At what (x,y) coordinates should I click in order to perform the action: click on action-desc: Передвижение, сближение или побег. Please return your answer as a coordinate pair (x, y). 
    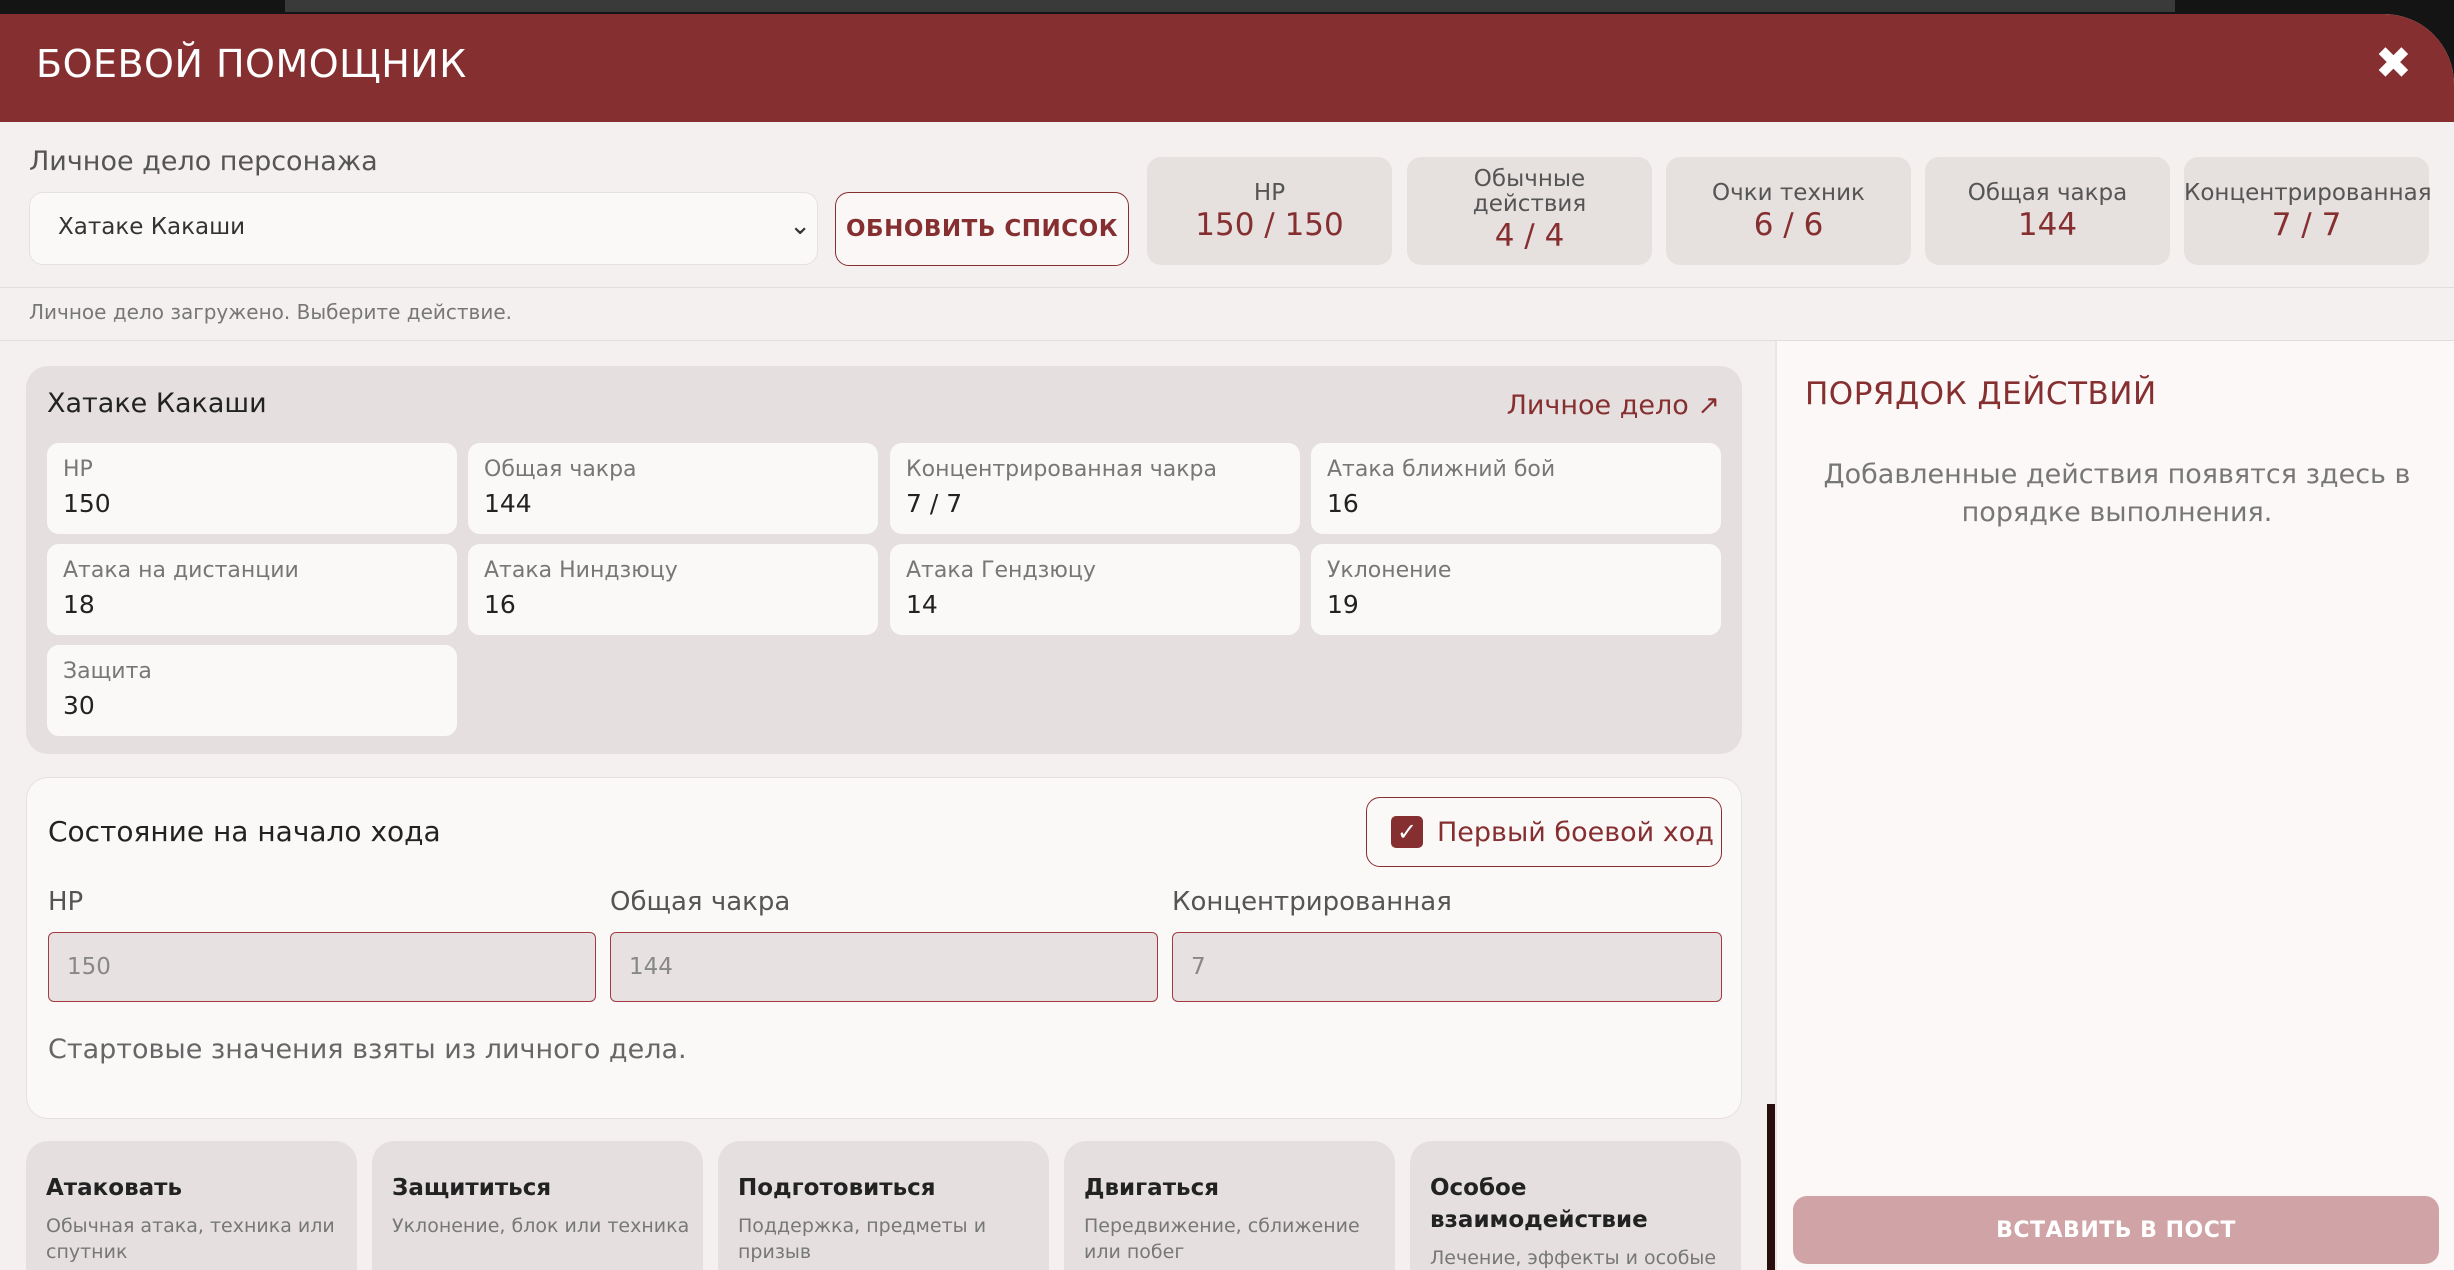
    Looking at the image, I should click on (1222, 1239).